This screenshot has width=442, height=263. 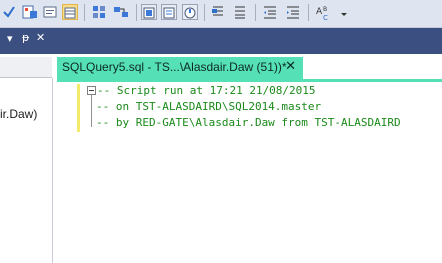 I want to click on outline-guide-line, so click(x=91, y=111).